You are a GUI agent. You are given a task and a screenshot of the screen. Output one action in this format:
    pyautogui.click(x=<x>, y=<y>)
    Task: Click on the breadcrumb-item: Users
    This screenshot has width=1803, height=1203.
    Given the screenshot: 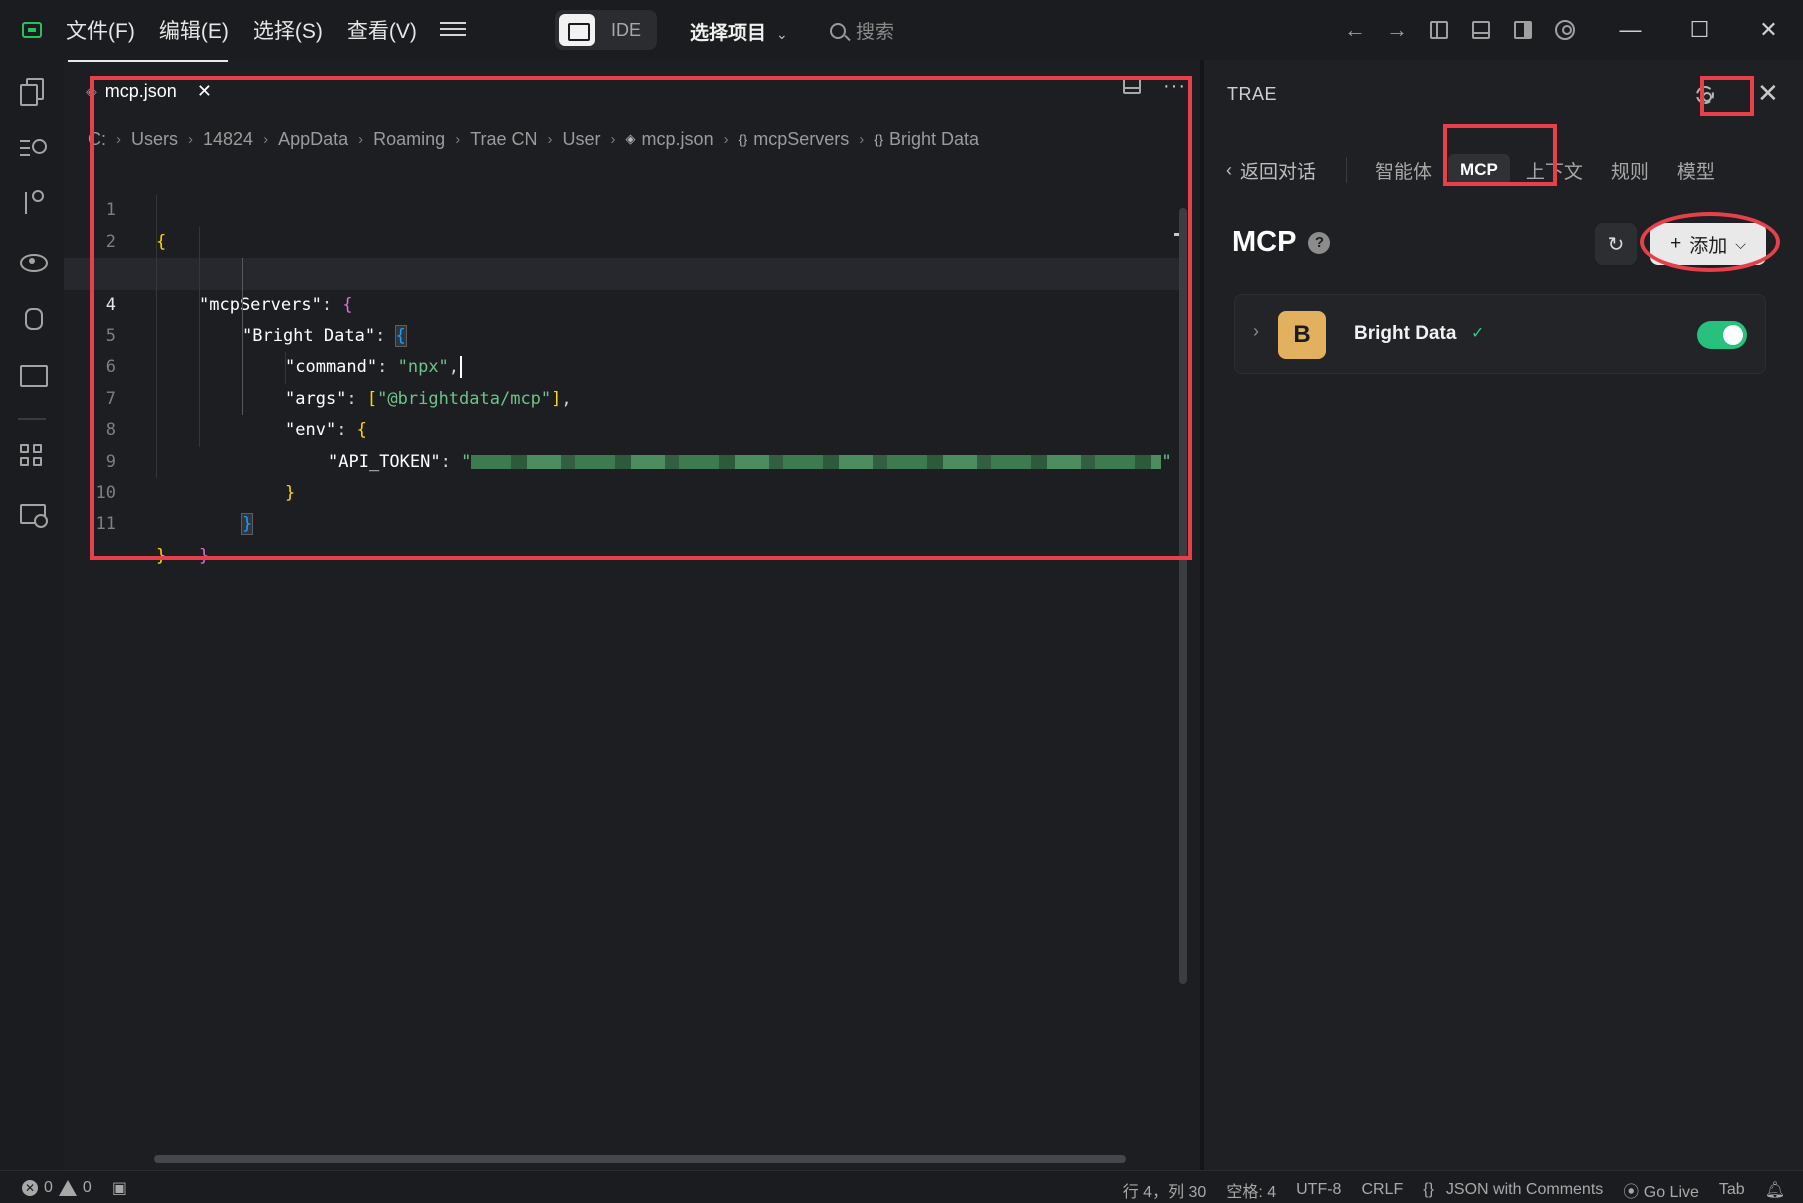 What is the action you would take?
    pyautogui.click(x=154, y=139)
    